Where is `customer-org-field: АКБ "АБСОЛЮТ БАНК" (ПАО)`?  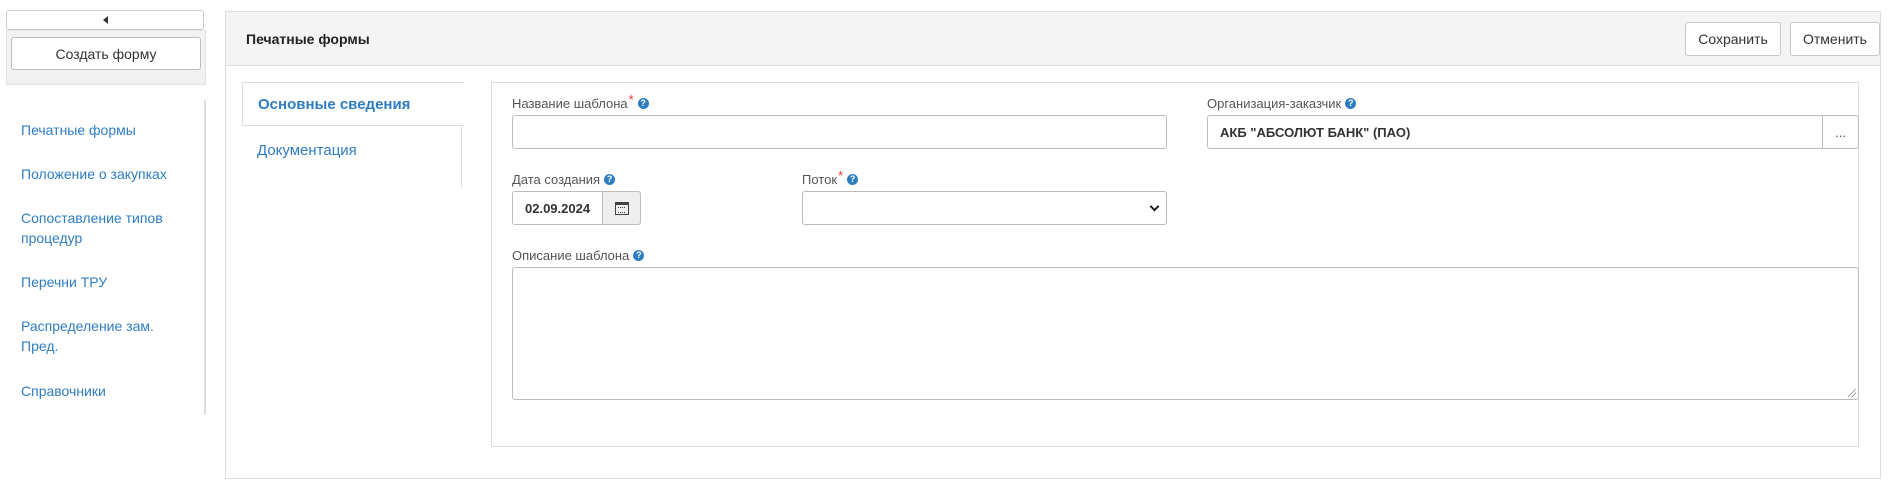
customer-org-field: АКБ "АБСОЛЮТ БАНК" (ПАО) is located at coordinates (1515, 132).